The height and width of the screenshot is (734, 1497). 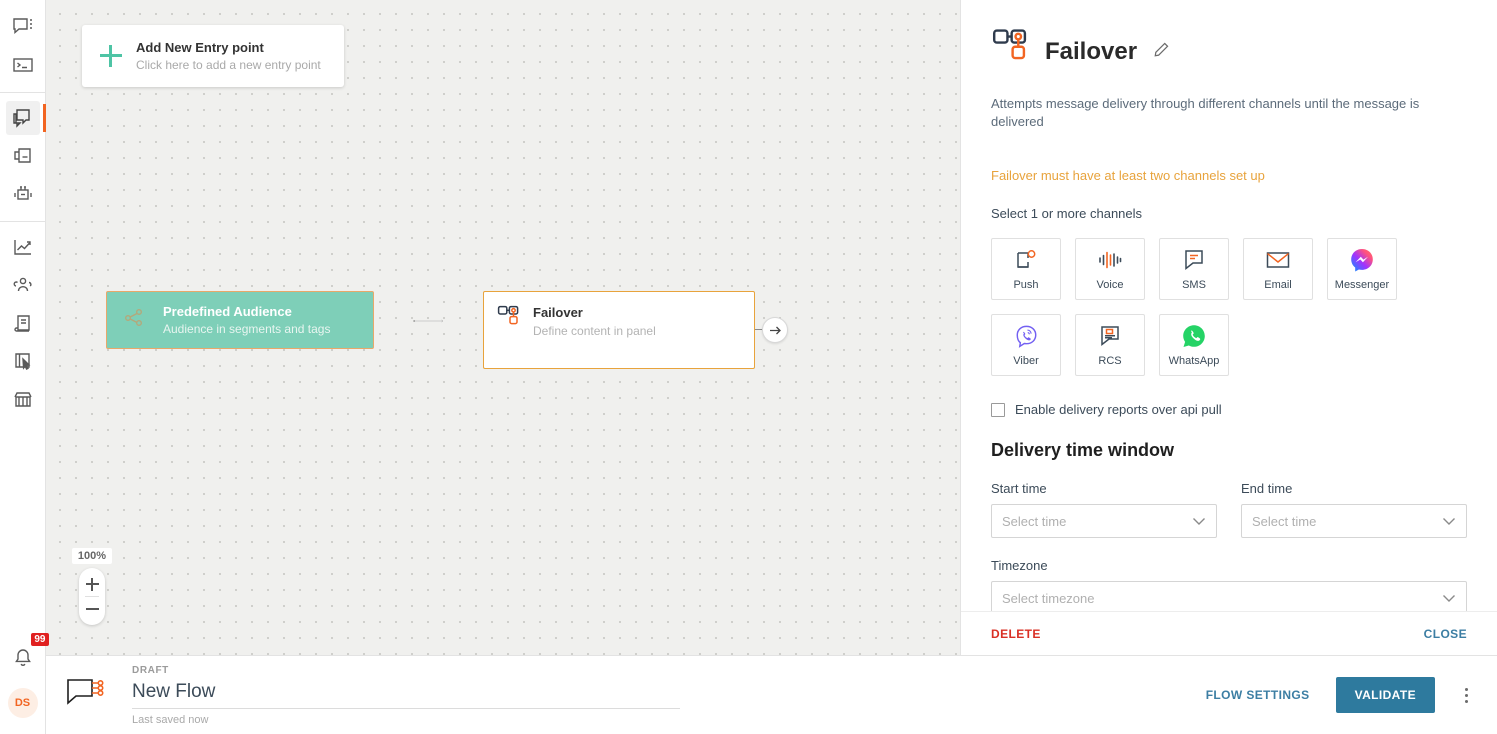 I want to click on chat-bubble-icon, so click(x=23, y=27).